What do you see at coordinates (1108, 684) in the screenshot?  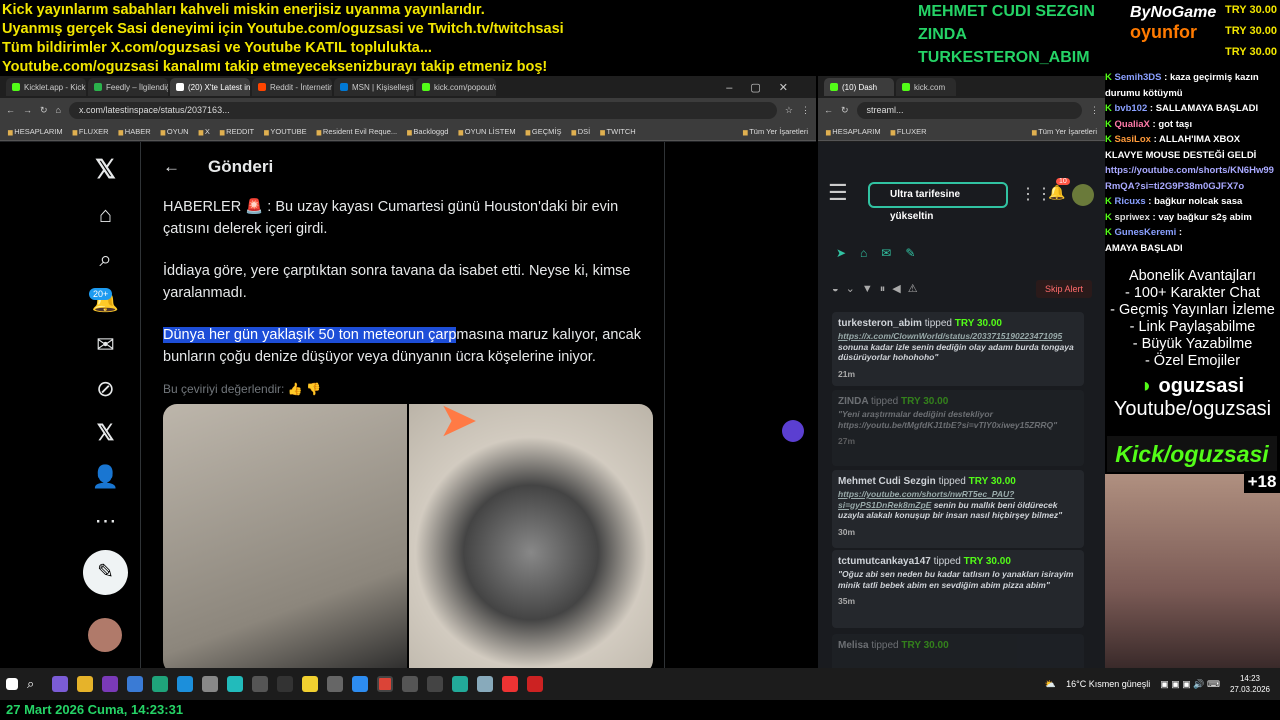 I see `weather-text: 16°C Kısmen güneşli` at bounding box center [1108, 684].